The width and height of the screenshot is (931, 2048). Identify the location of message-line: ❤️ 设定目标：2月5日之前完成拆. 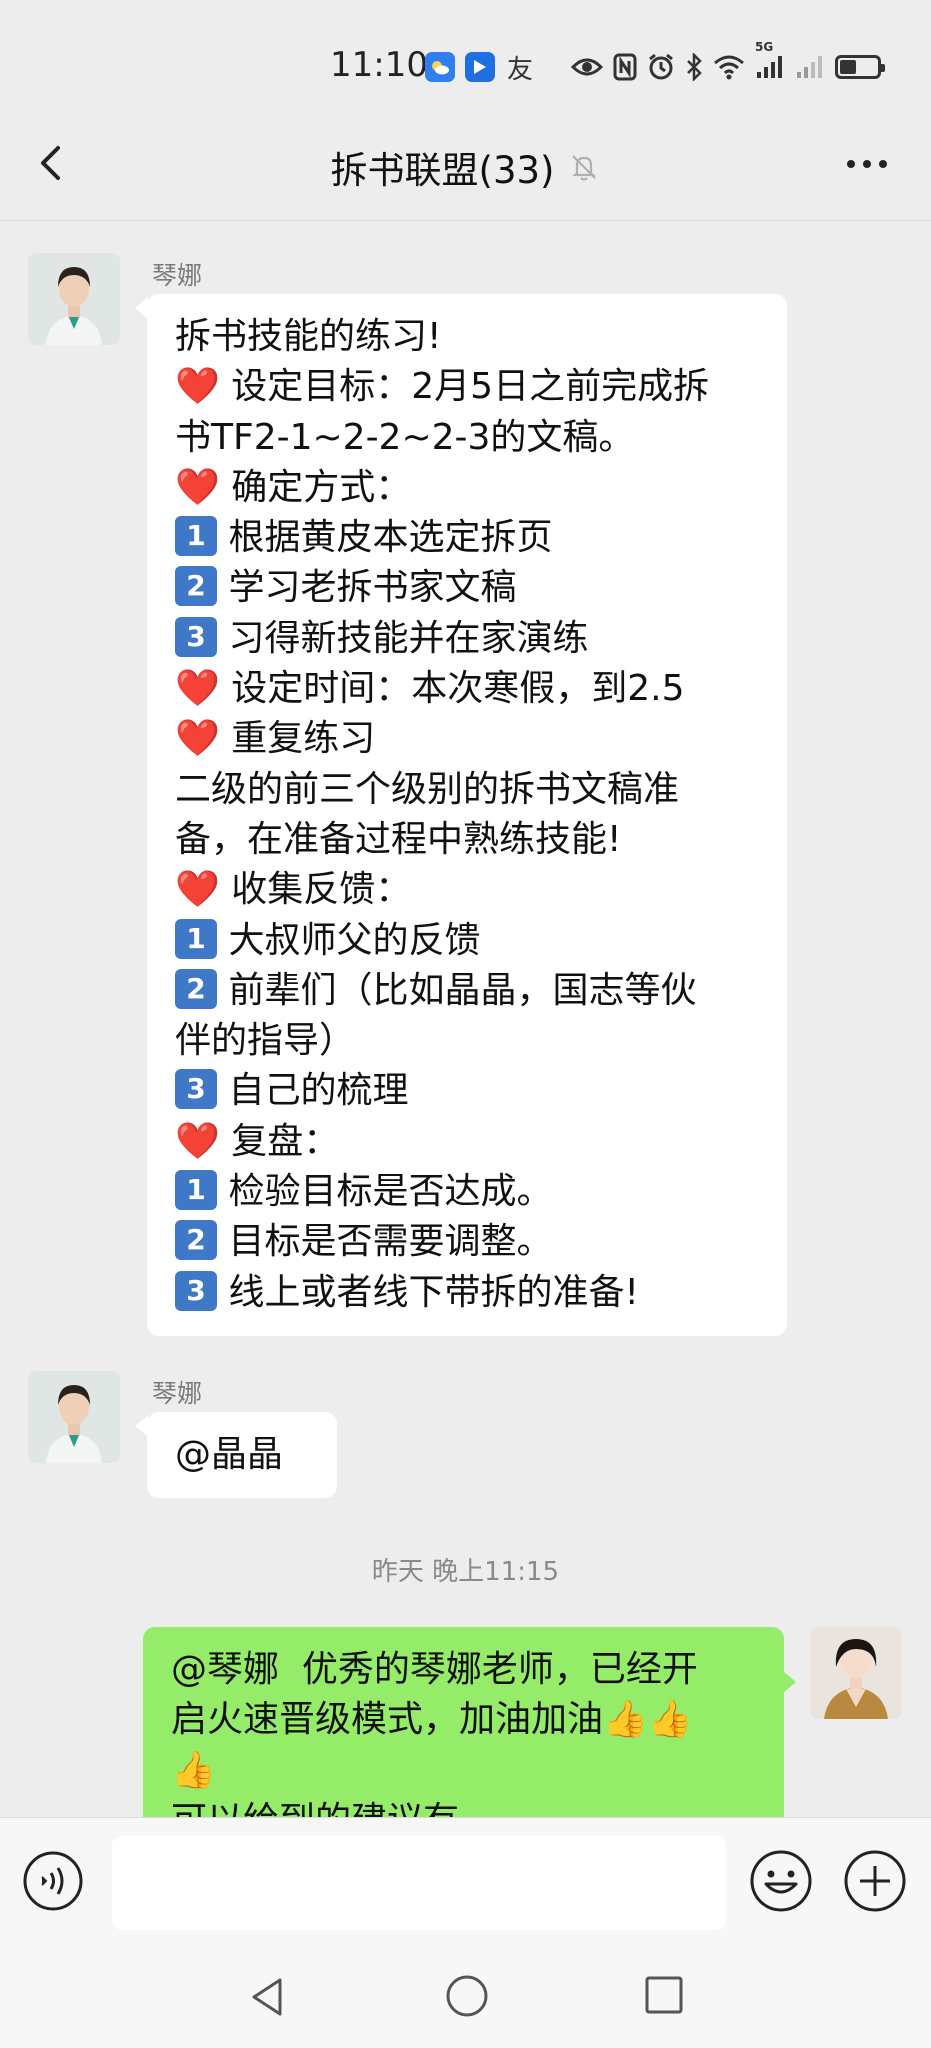
(467, 387).